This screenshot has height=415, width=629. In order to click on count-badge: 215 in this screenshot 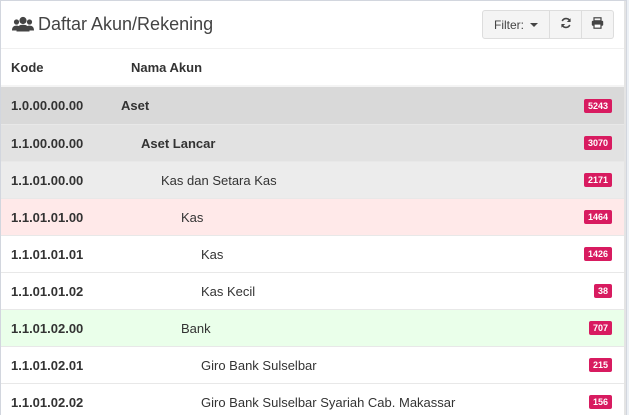, I will do `click(600, 365)`.